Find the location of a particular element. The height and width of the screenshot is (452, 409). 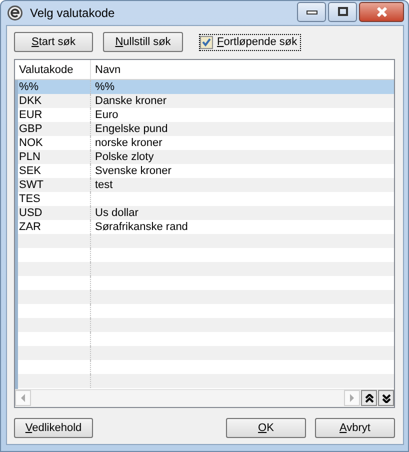

table-cell-text: Us dollar is located at coordinates (117, 213).